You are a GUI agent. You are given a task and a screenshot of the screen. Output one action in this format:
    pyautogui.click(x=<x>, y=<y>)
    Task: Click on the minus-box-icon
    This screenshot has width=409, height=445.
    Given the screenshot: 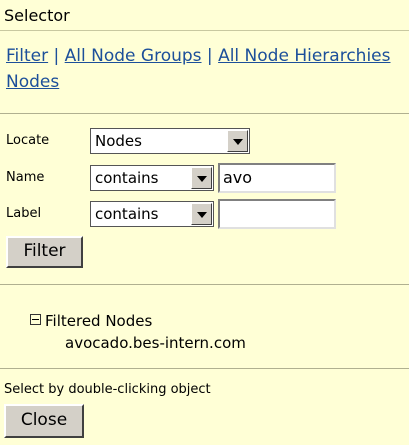 What is the action you would take?
    pyautogui.click(x=35, y=319)
    